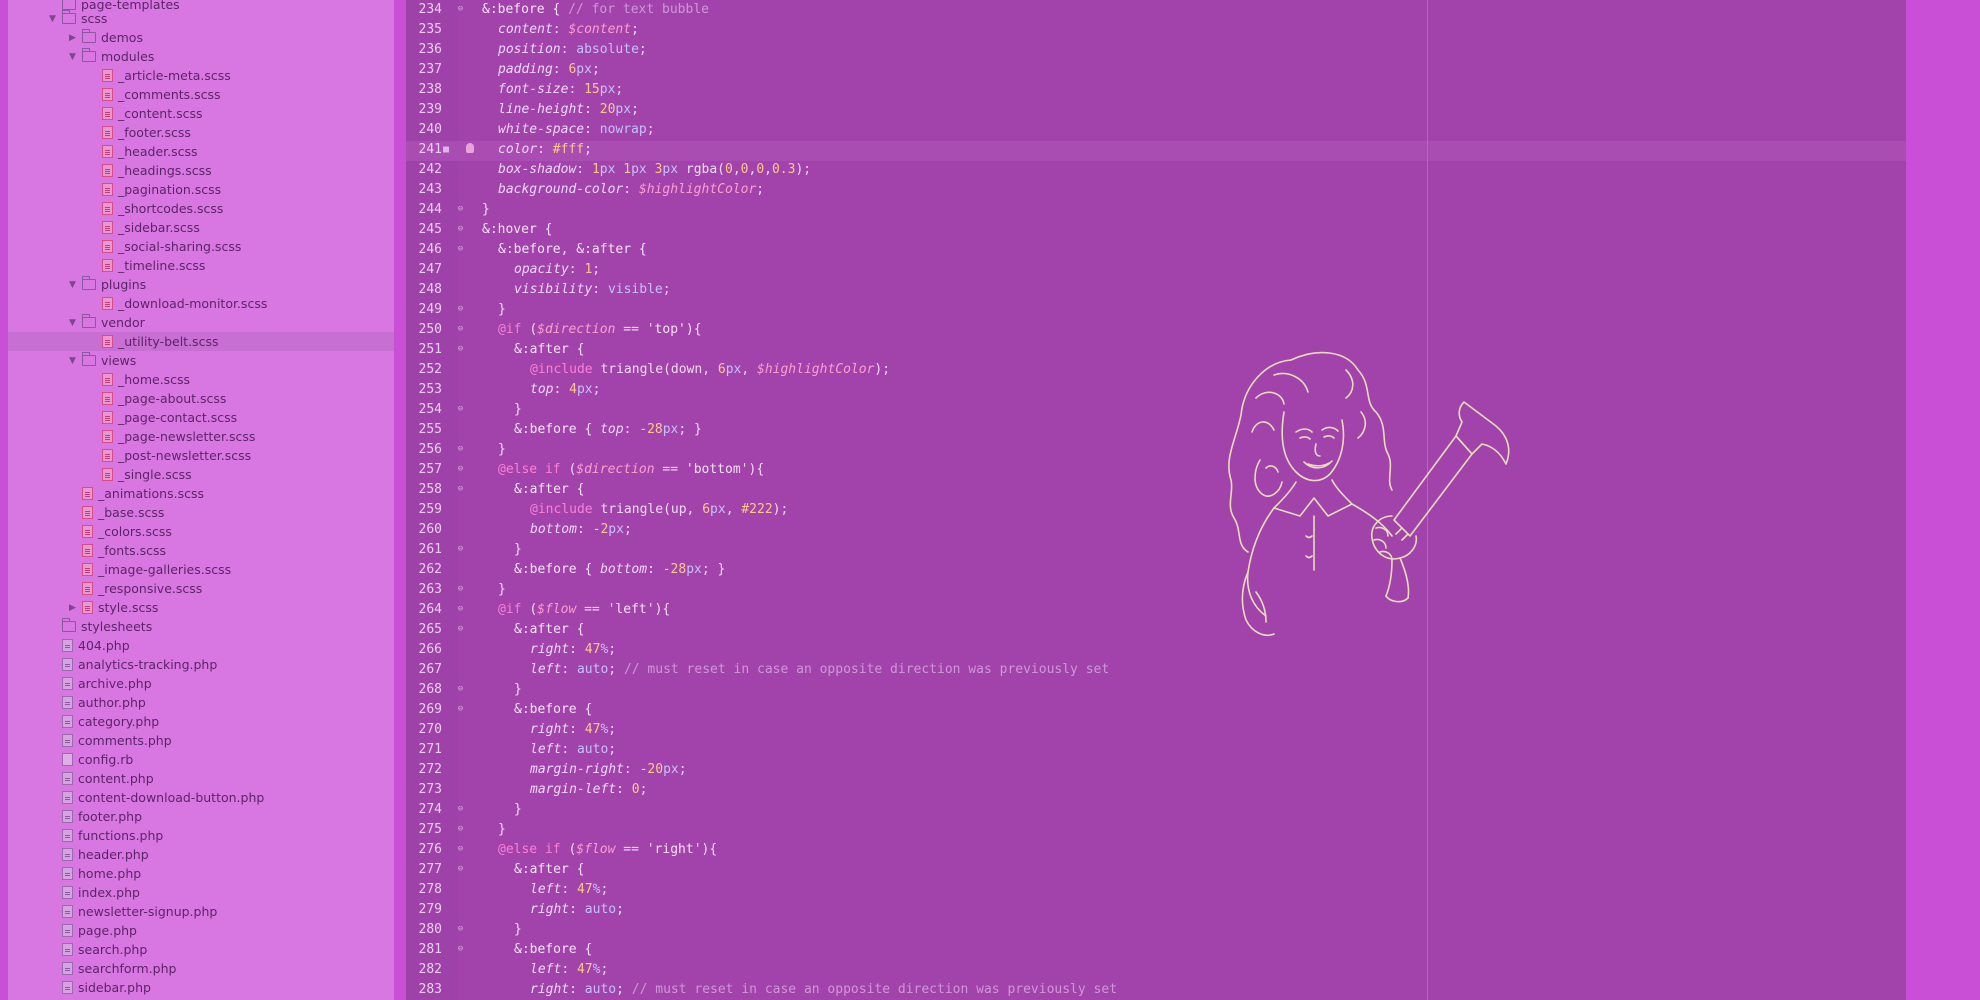  Describe the element at coordinates (201, 265) in the screenshot. I see `tree-file: _timeline.scss` at that location.